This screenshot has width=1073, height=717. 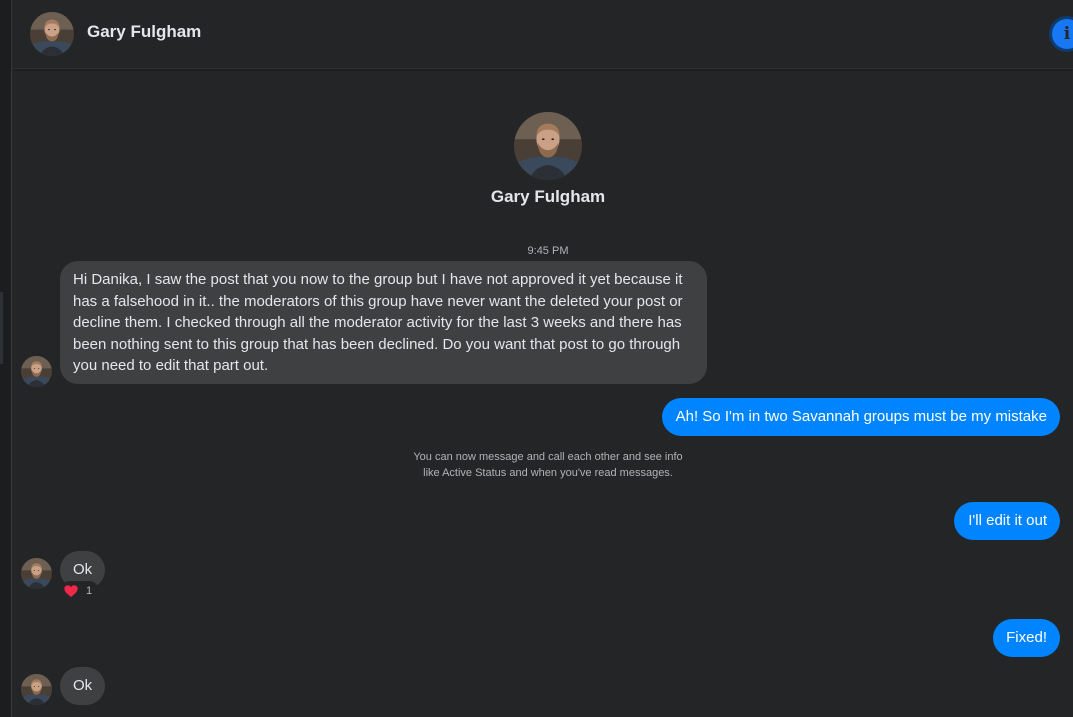 I want to click on incoming-message: Ok, so click(x=83, y=686).